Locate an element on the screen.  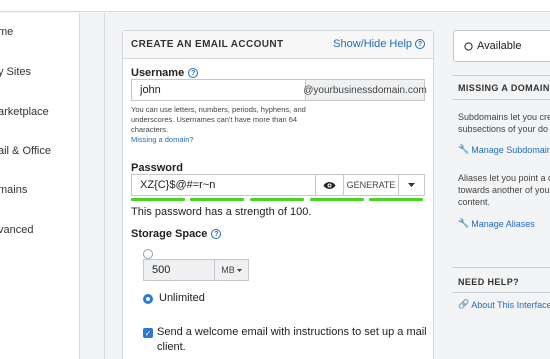
manage-subdomains-label: Manage Subdomains is located at coordinates (510, 149).